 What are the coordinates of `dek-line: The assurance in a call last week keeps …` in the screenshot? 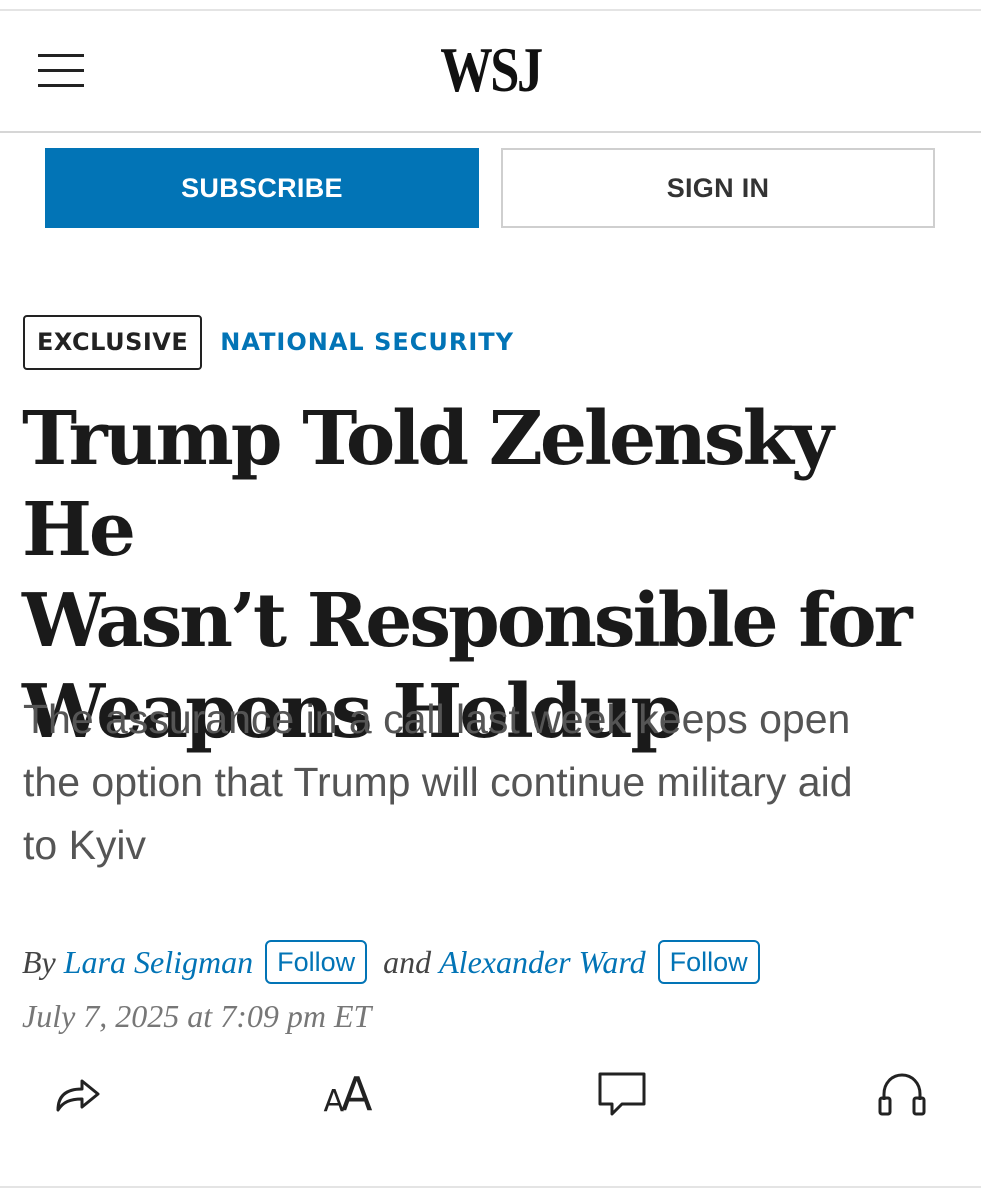 It's located at (437, 719).